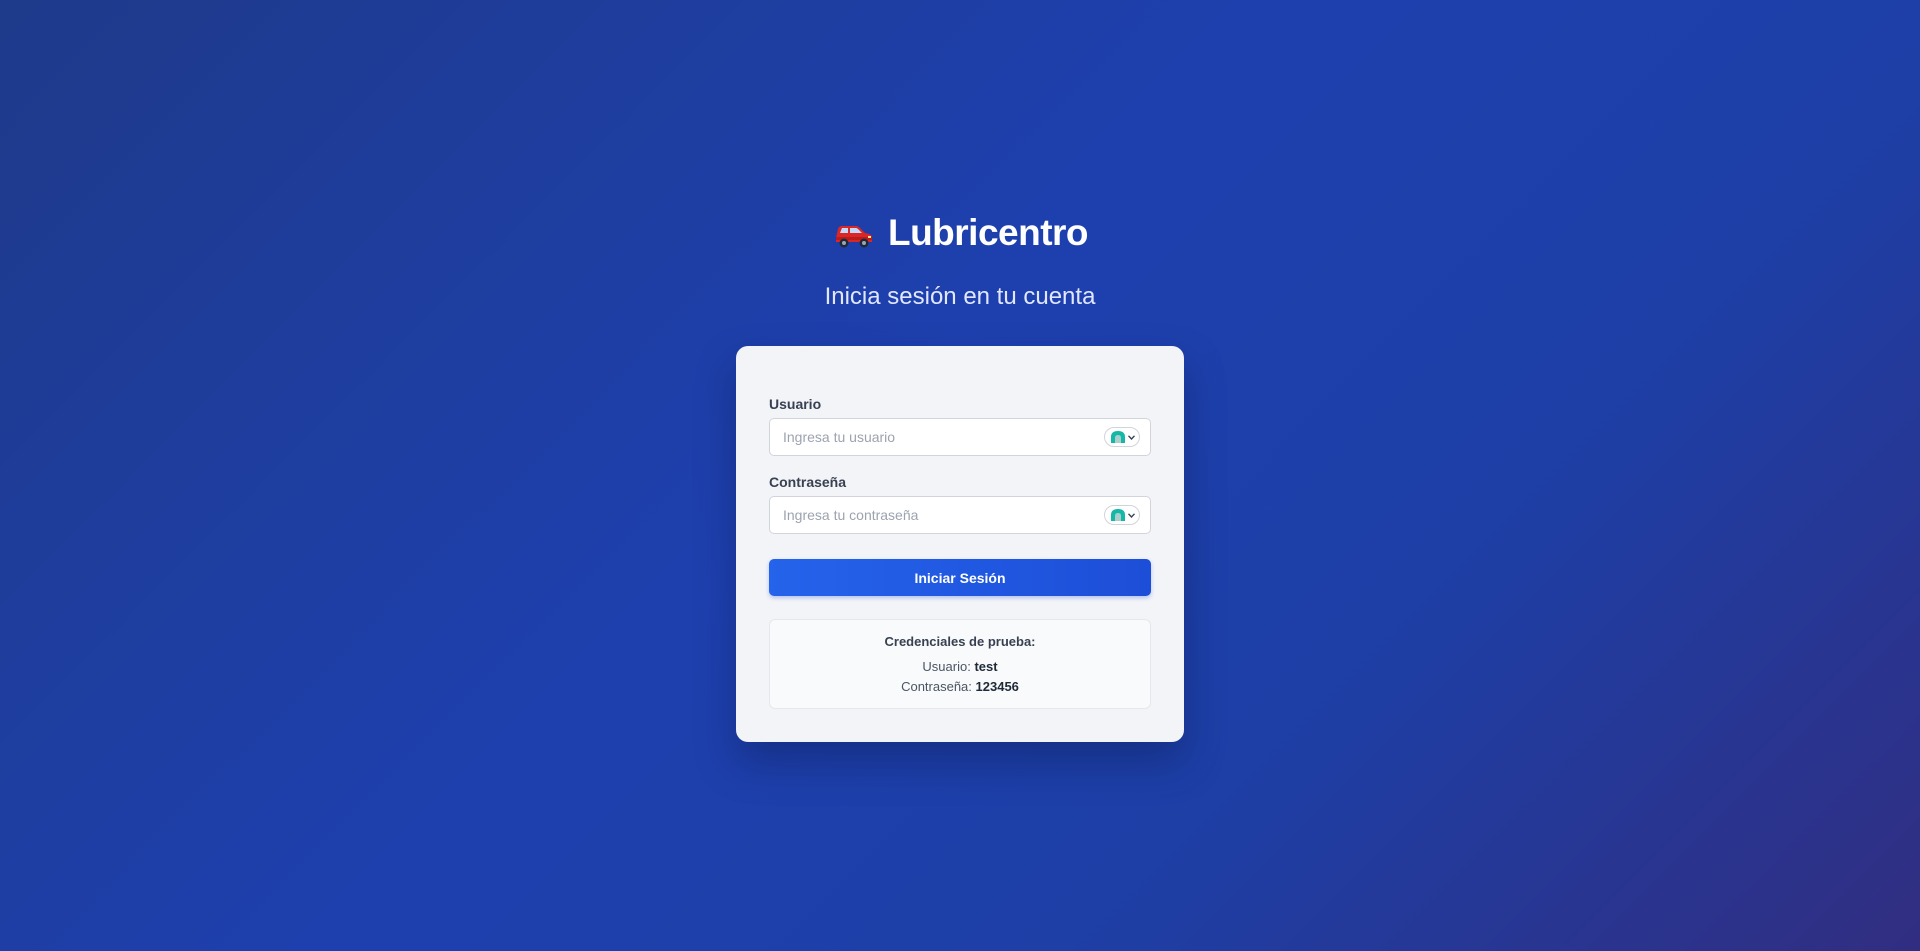  What do you see at coordinates (997, 686) in the screenshot?
I see `test-password-value: 123456` at bounding box center [997, 686].